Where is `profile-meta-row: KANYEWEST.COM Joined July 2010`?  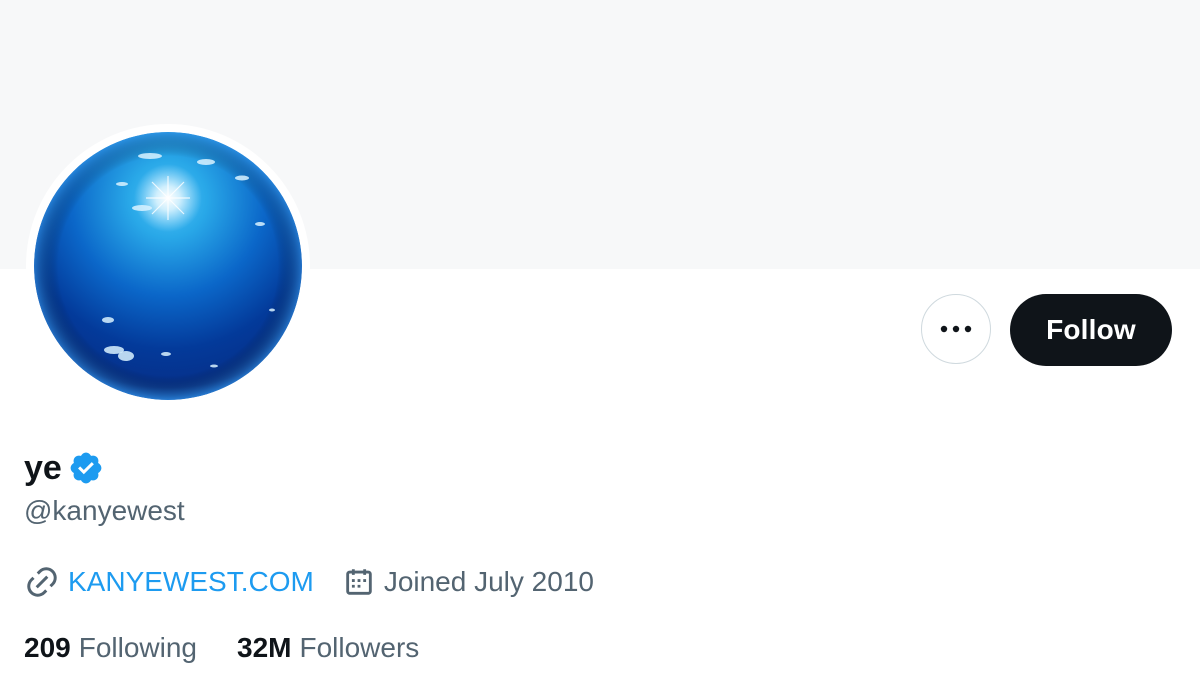
profile-meta-row: KANYEWEST.COM Joined July 2010 is located at coordinates (309, 582).